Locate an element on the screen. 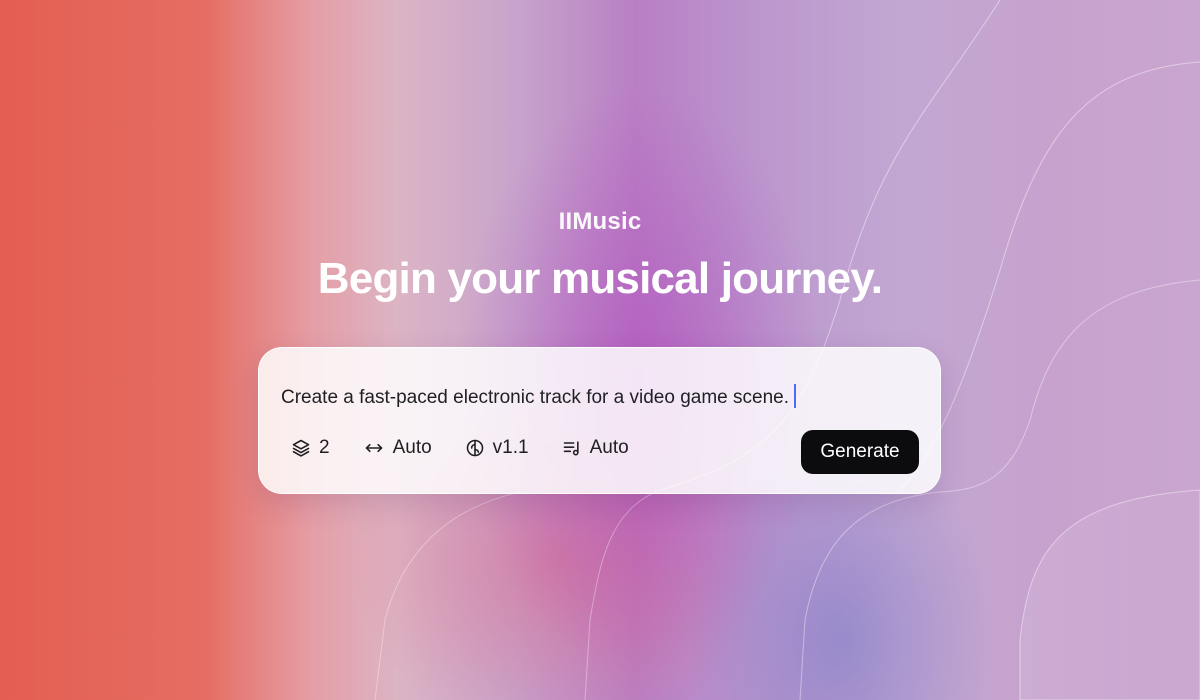  generate-button: Generate is located at coordinates (860, 452).